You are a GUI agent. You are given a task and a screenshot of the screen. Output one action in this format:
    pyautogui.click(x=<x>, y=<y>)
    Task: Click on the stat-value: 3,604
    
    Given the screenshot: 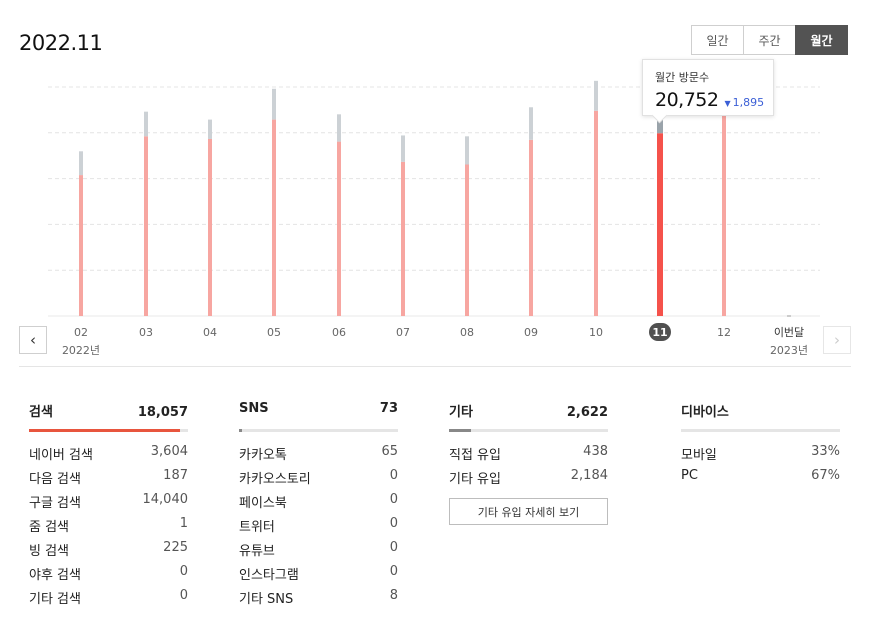 What is the action you would take?
    pyautogui.click(x=169, y=451)
    